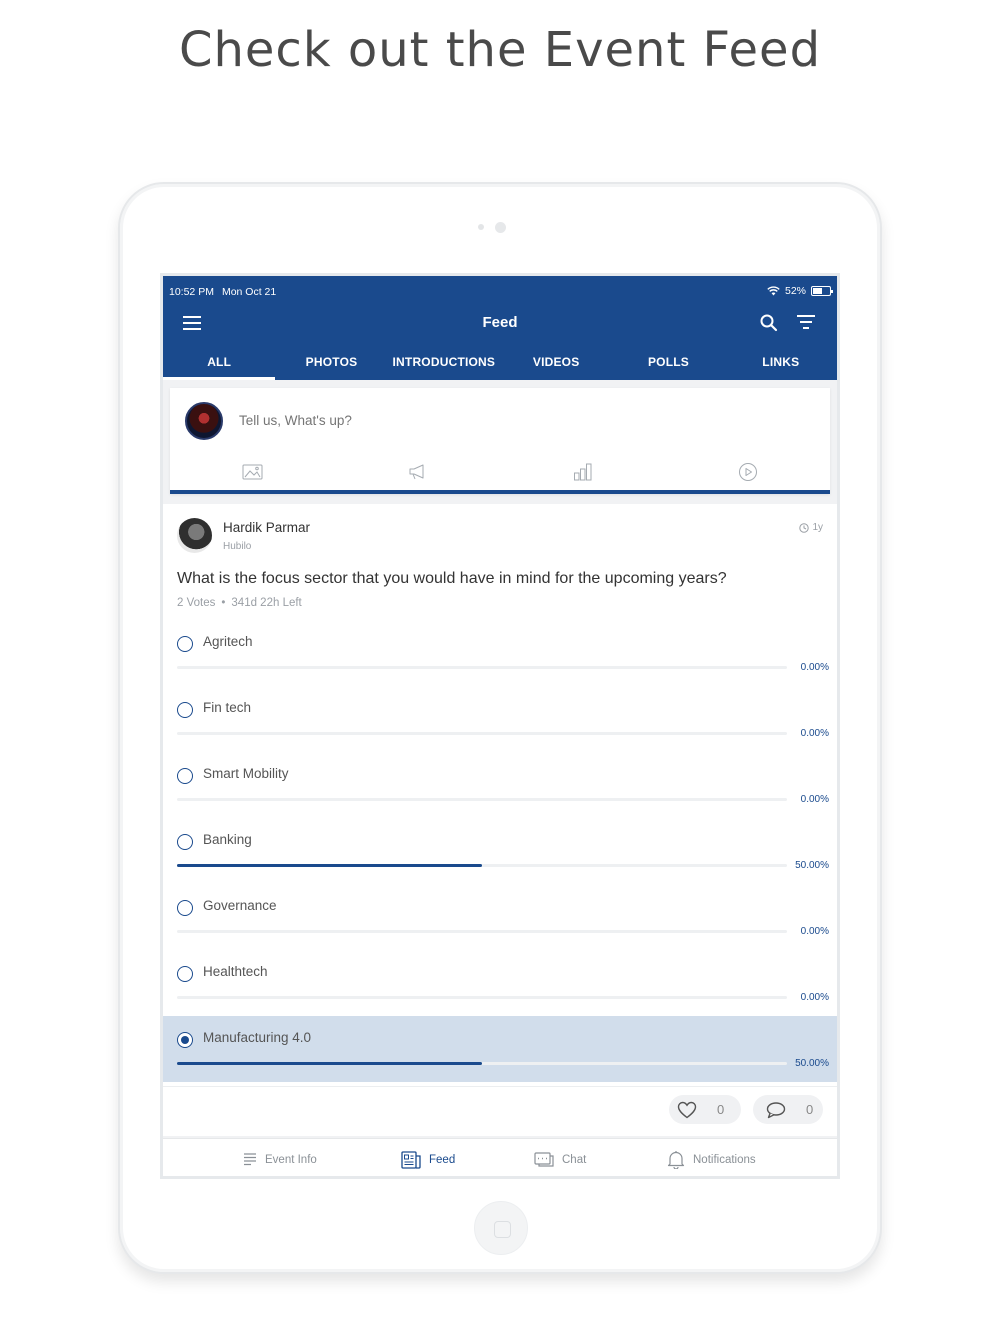 The height and width of the screenshot is (1334, 1000). Describe the element at coordinates (228, 641) in the screenshot. I see `poll-option-label: Agritech` at that location.